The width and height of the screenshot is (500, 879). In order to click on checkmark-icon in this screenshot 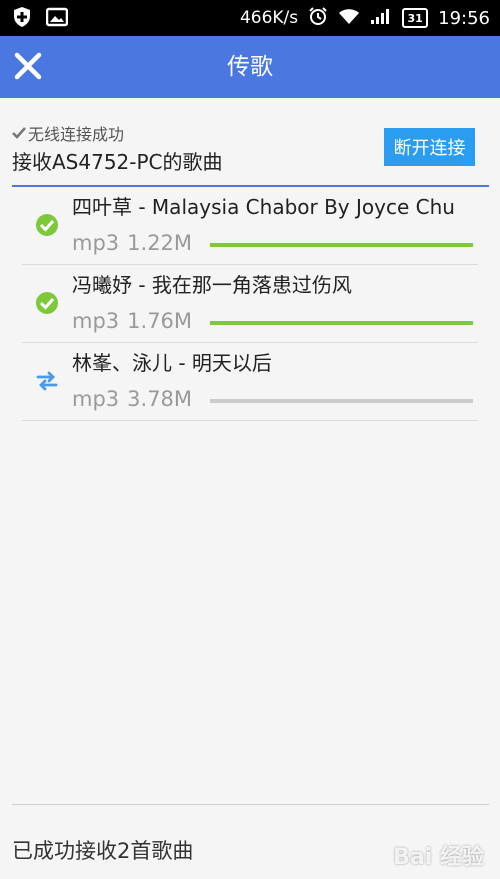, I will do `click(19, 133)`.